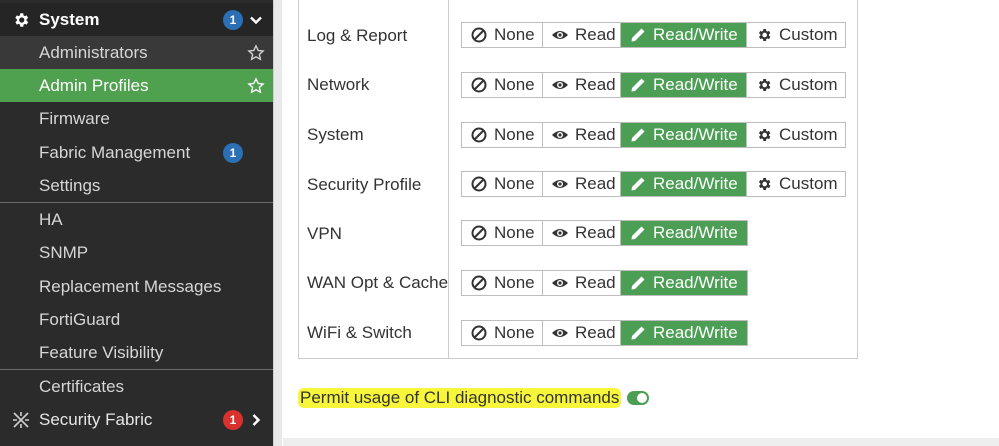  I want to click on cli-diagnostic-setting: Permit usage of CLI diagnostic commands, so click(474, 398).